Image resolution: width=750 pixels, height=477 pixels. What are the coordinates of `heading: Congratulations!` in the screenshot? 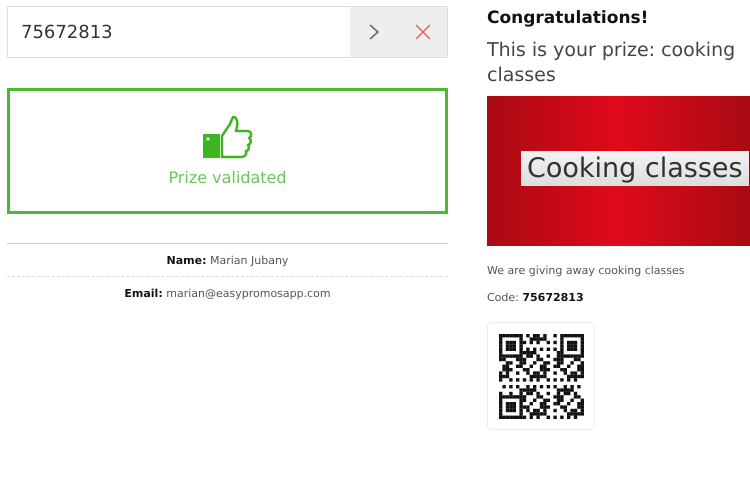 It's located at (568, 18).